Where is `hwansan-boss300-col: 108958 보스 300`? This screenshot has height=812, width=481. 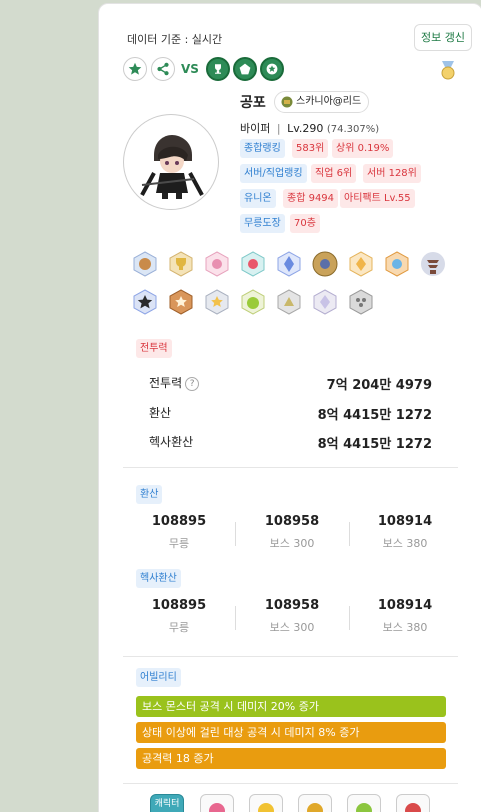
hwansan-boss300-col: 108958 보스 300 is located at coordinates (292, 532).